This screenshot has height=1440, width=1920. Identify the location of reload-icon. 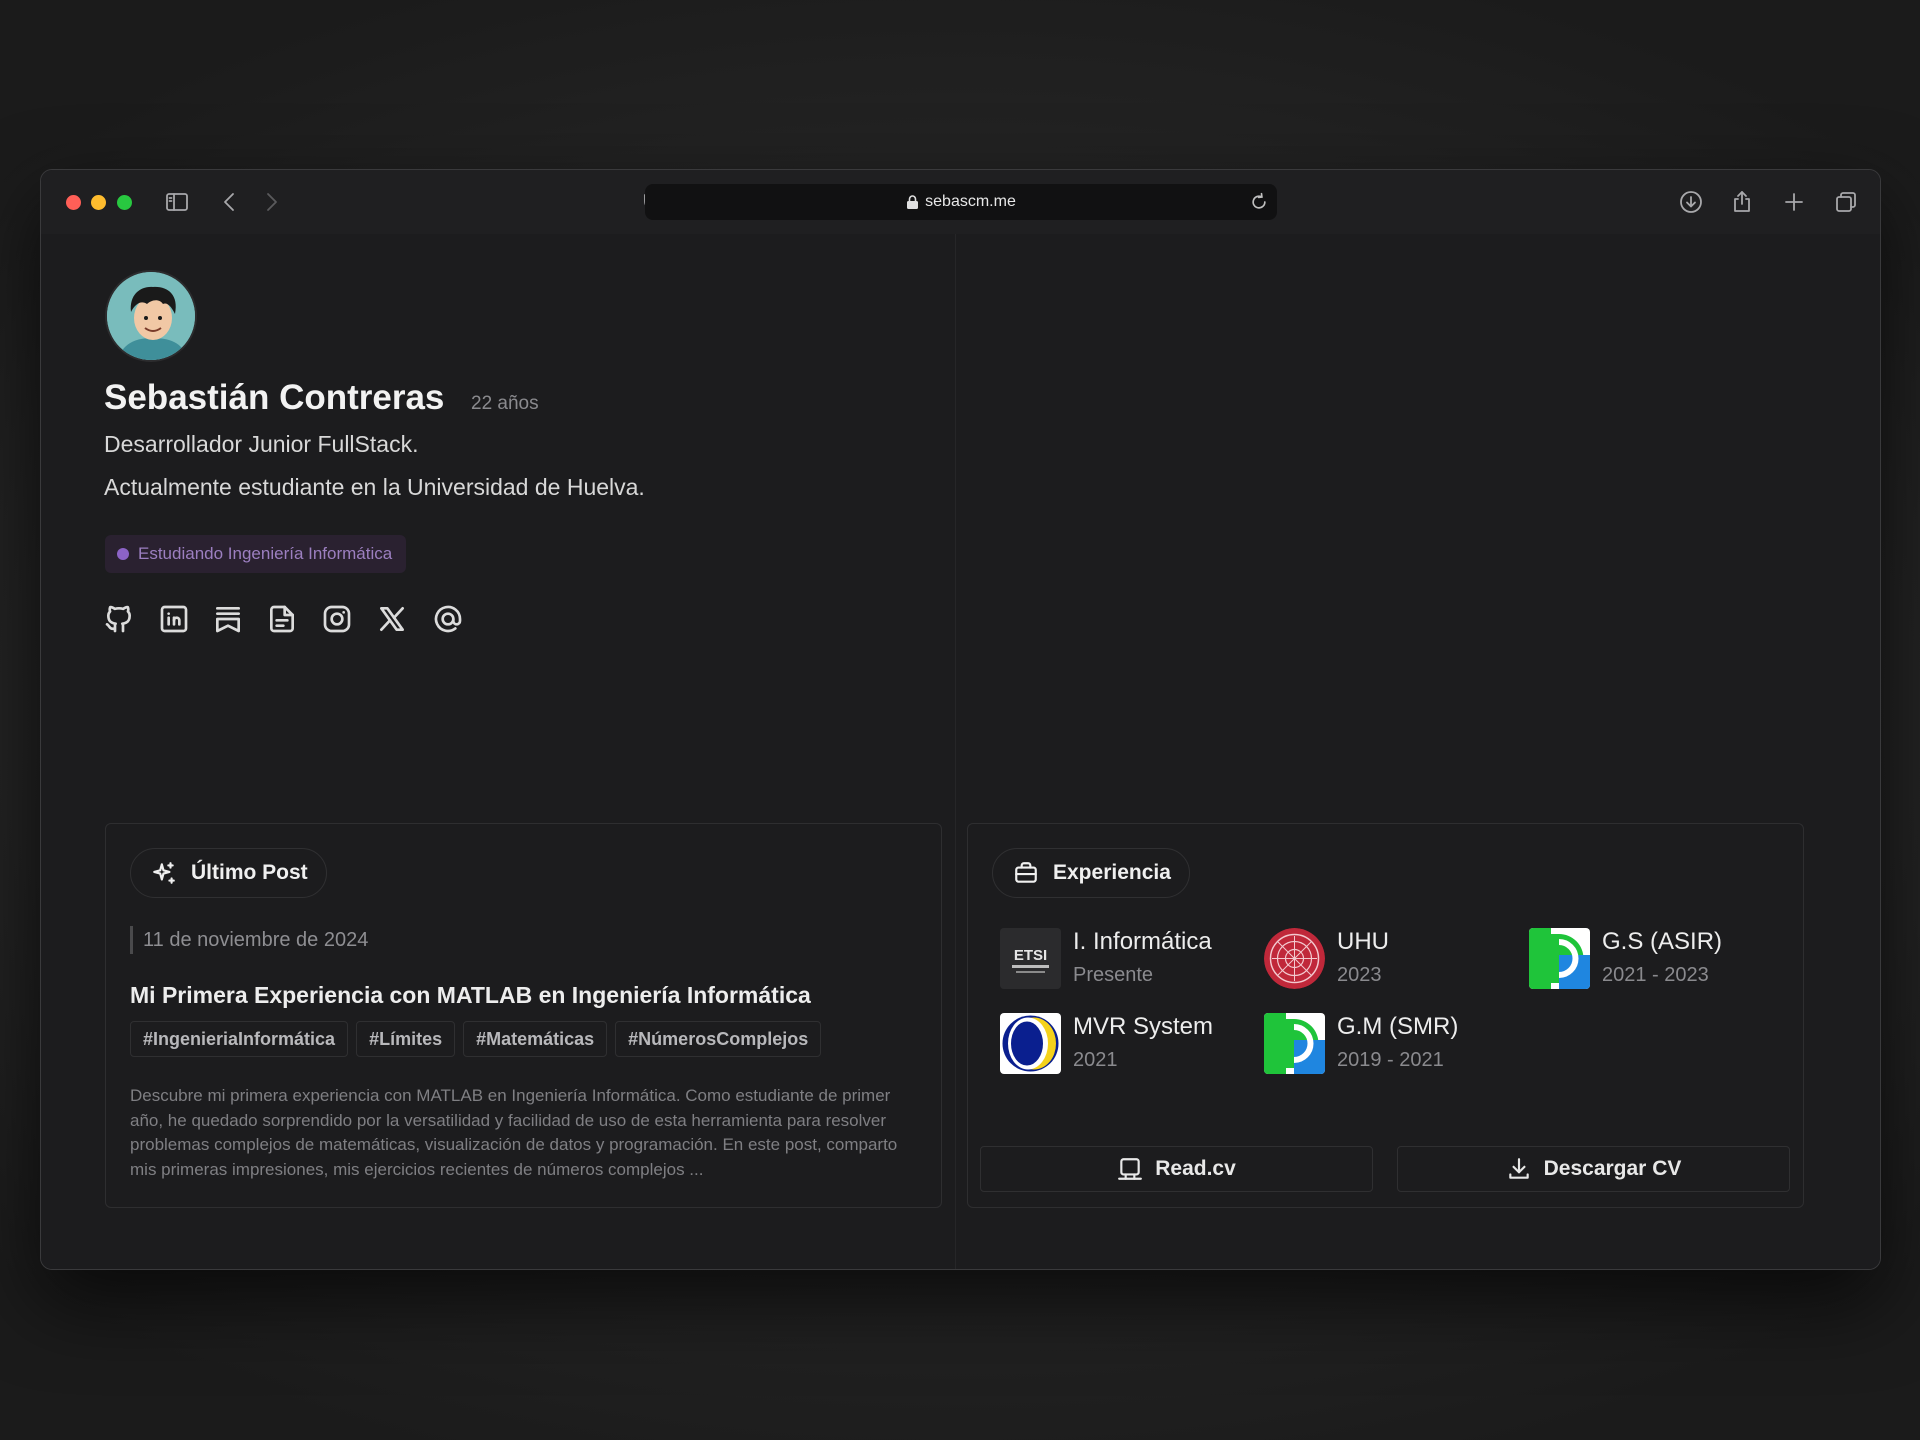
(1259, 202).